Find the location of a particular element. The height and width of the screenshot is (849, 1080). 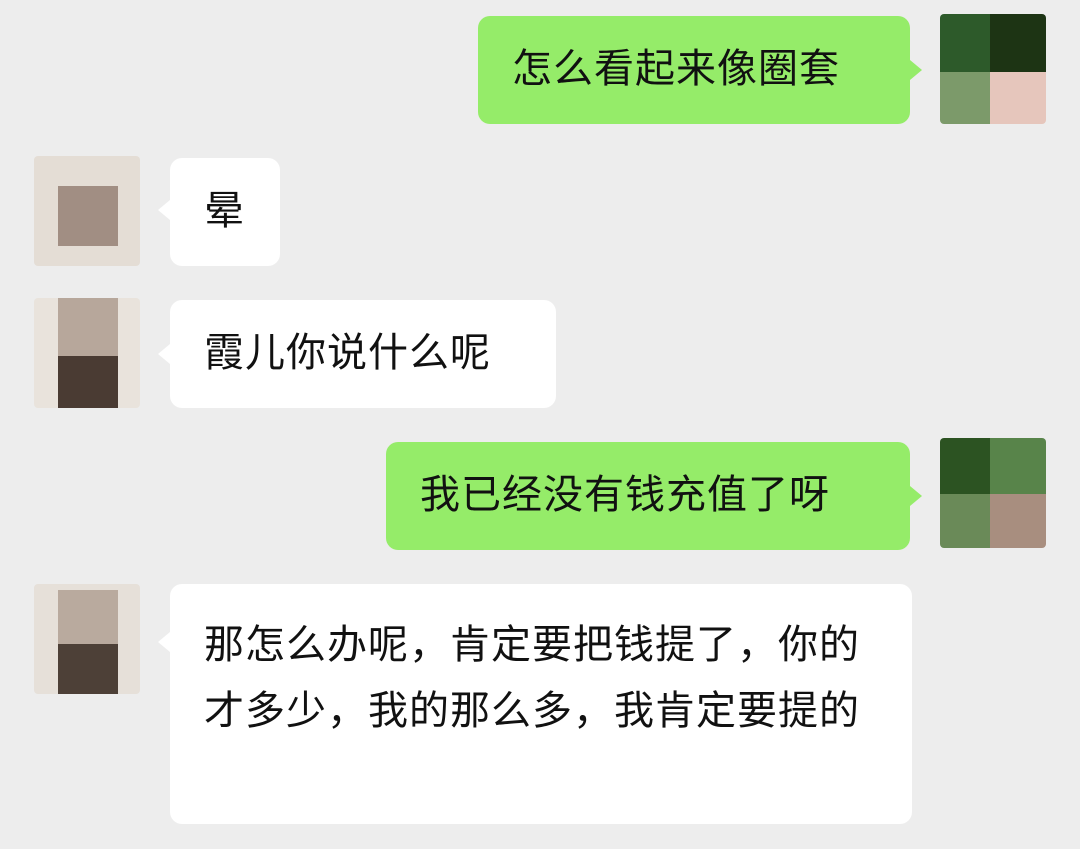

message-text: 我已经没有钱充值了呀 is located at coordinates (625, 495).